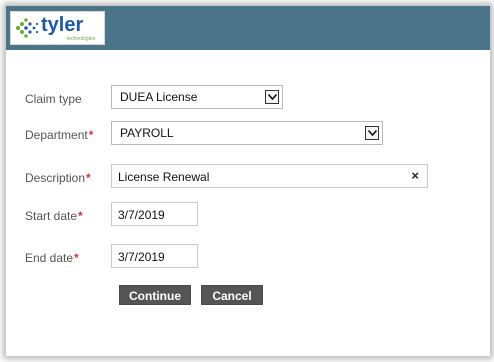 Image resolution: width=494 pixels, height=362 pixels. Describe the element at coordinates (141, 257) in the screenshot. I see `end-date-value: 3/7/2019` at that location.